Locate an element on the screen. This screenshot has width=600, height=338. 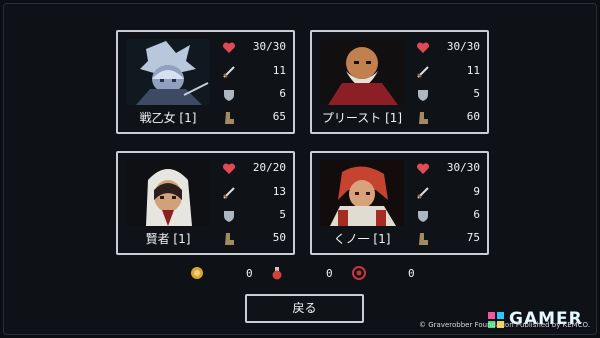
potion-icon is located at coordinates (277, 273).